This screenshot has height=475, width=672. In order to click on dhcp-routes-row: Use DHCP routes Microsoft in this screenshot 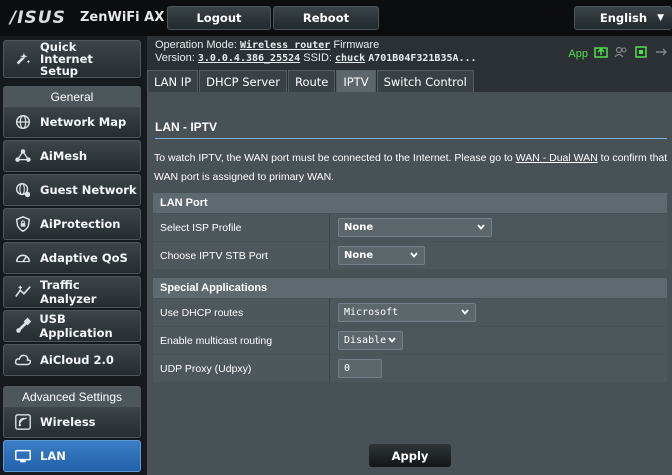, I will do `click(410, 312)`.